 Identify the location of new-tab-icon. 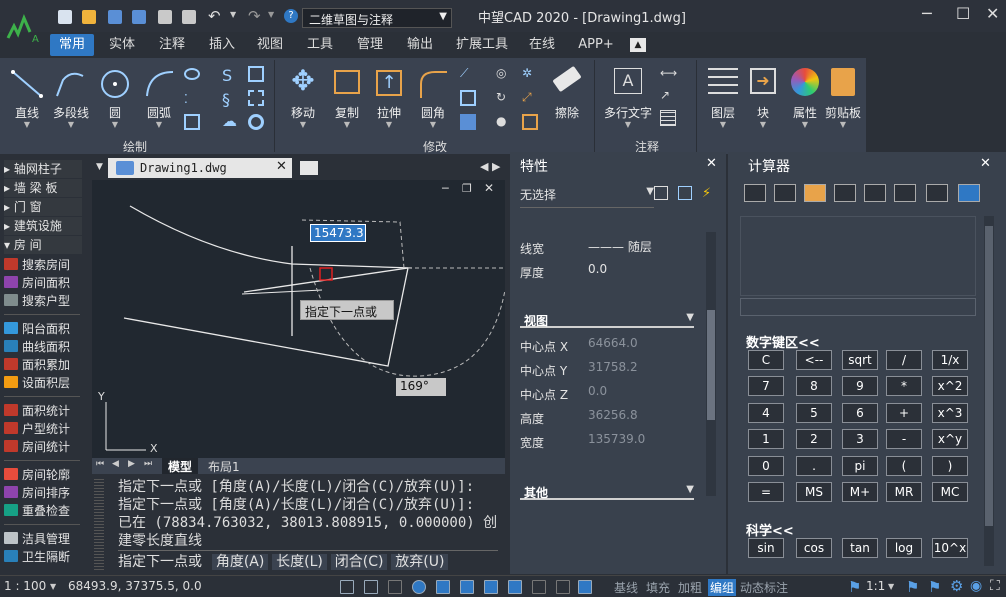
(309, 168).